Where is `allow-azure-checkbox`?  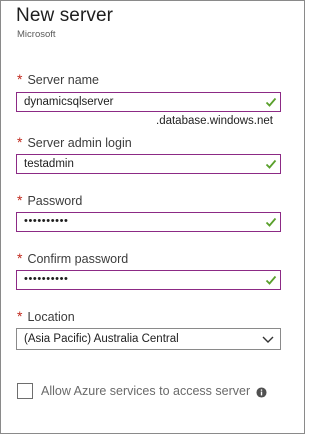
allow-azure-checkbox is located at coordinates (25, 391).